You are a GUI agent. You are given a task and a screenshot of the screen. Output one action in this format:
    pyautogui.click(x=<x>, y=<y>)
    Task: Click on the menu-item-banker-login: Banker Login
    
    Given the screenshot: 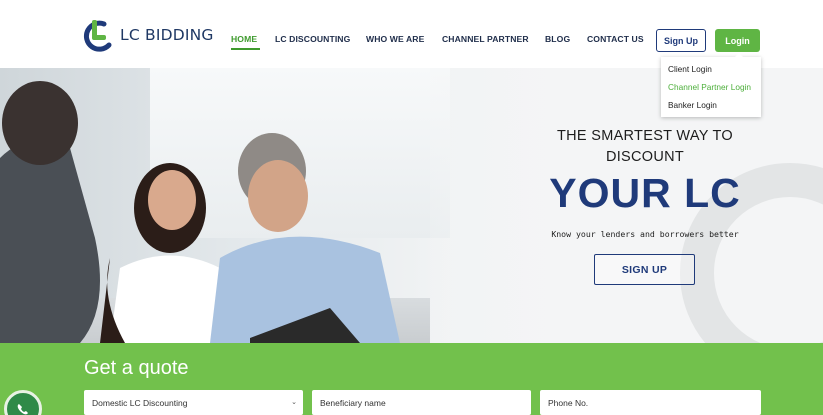 What is the action you would take?
    pyautogui.click(x=692, y=105)
    